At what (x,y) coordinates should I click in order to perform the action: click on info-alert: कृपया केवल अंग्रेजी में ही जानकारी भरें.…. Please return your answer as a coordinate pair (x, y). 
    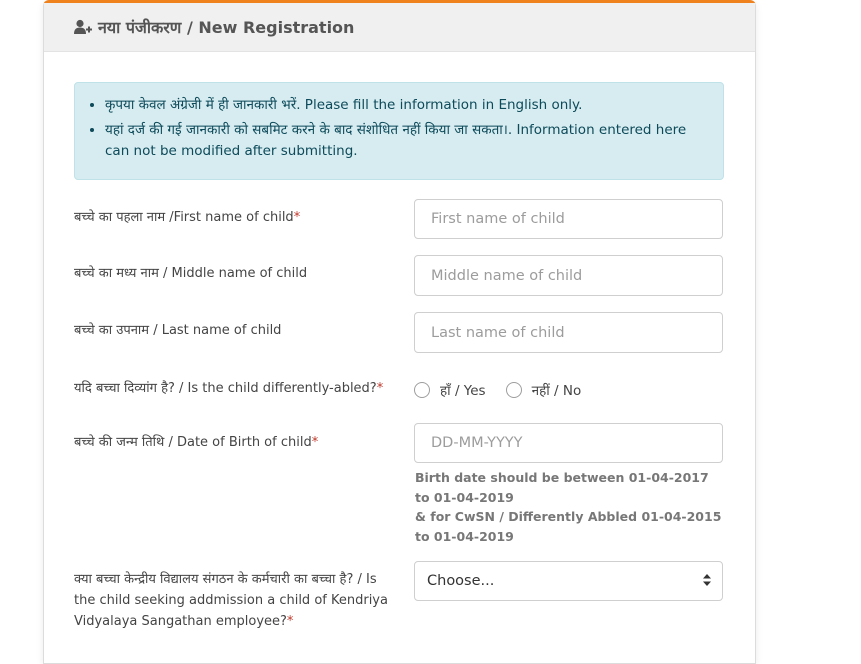
    Looking at the image, I should click on (399, 131).